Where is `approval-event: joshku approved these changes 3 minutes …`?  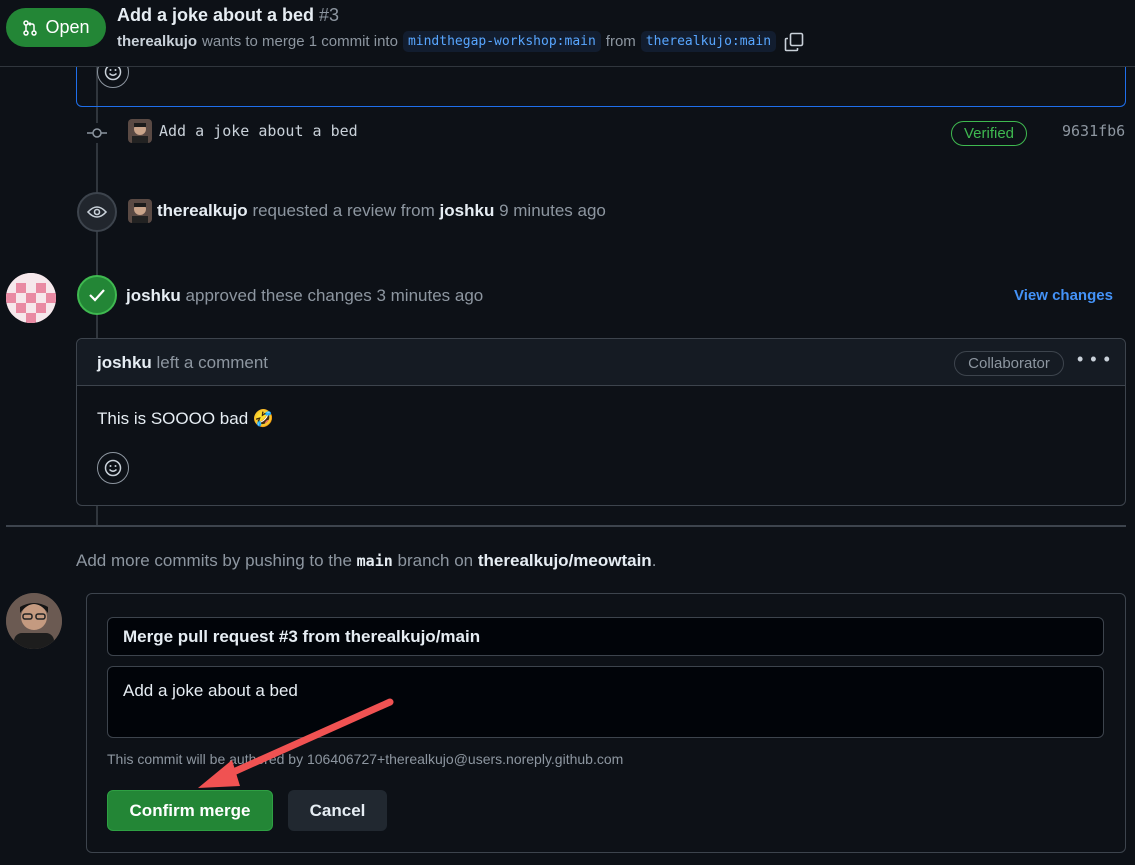
approval-event: joshku approved these changes 3 minutes … is located at coordinates (304, 296).